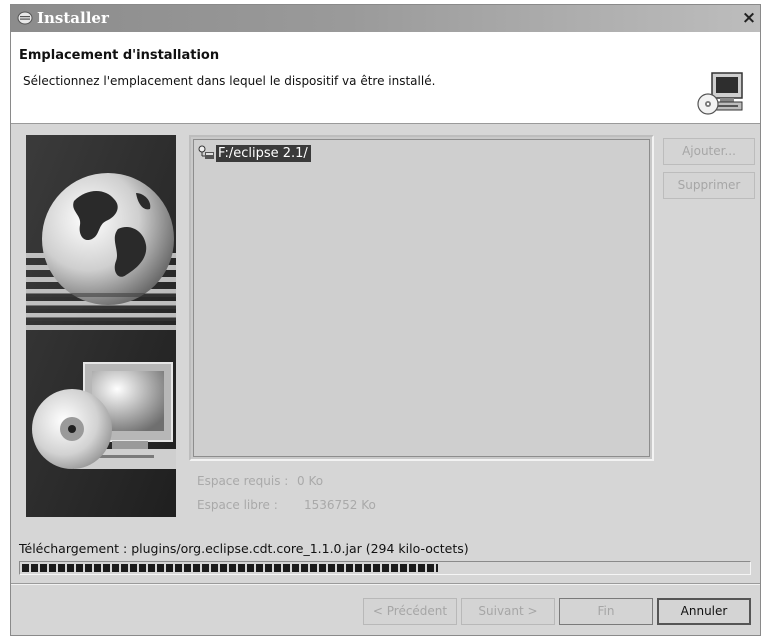 This screenshot has height=638, width=763. Describe the element at coordinates (704, 611) in the screenshot. I see `cancel-button: Annuler` at that location.